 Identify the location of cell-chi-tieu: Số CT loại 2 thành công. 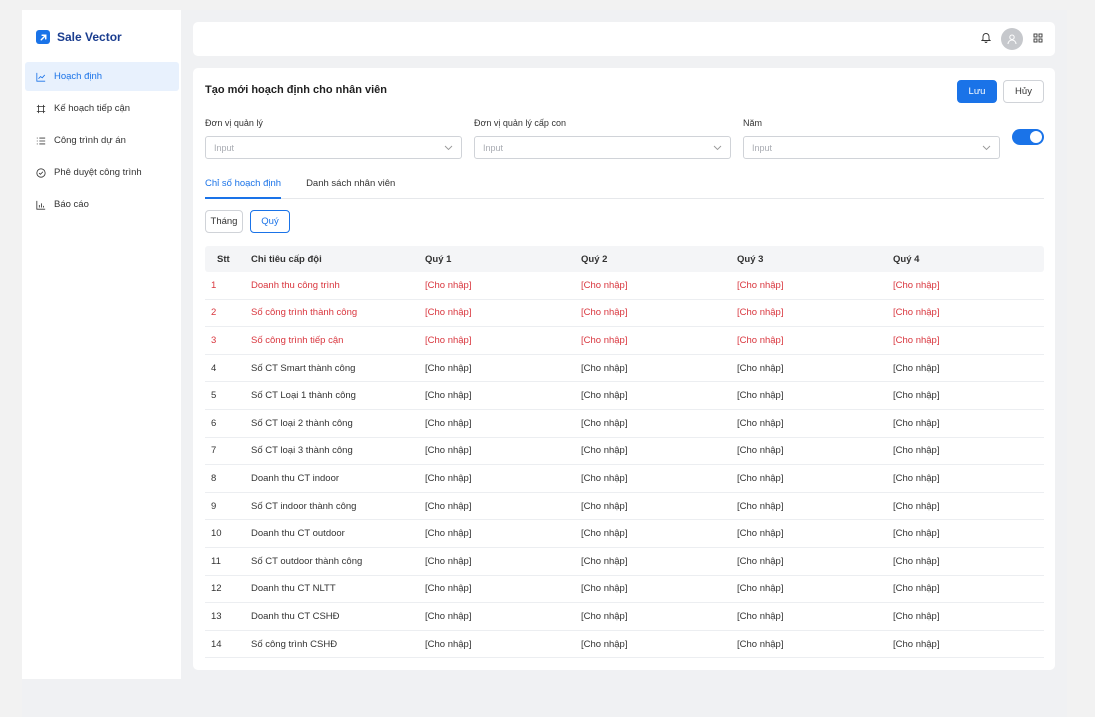
(302, 423).